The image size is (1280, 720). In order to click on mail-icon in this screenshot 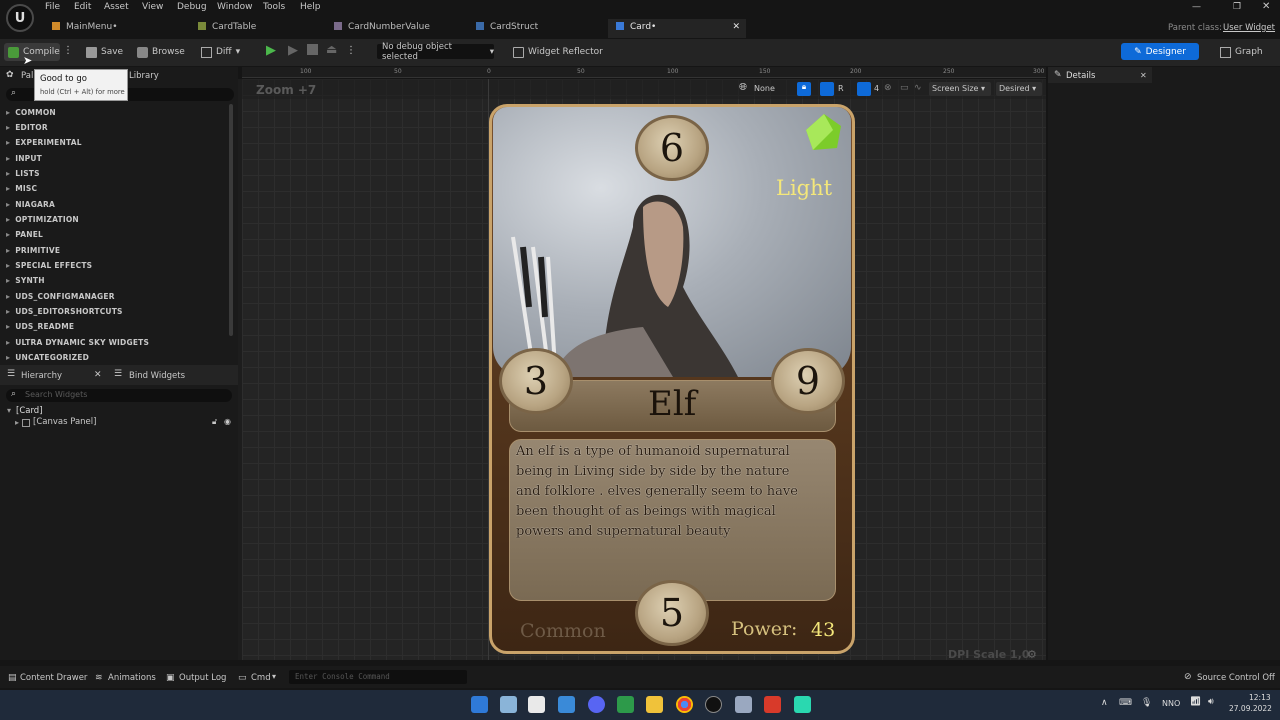, I will do `click(566, 704)`.